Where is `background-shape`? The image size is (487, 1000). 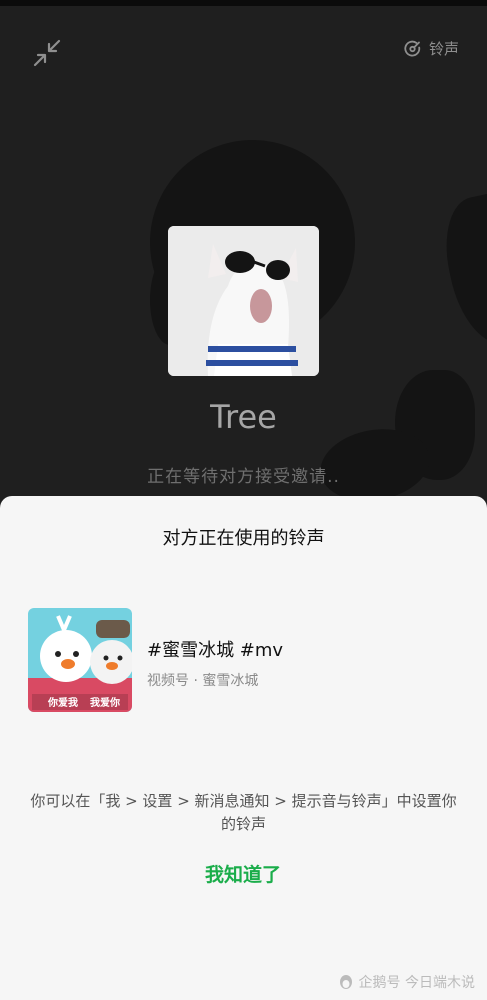 background-shape is located at coordinates (461, 270).